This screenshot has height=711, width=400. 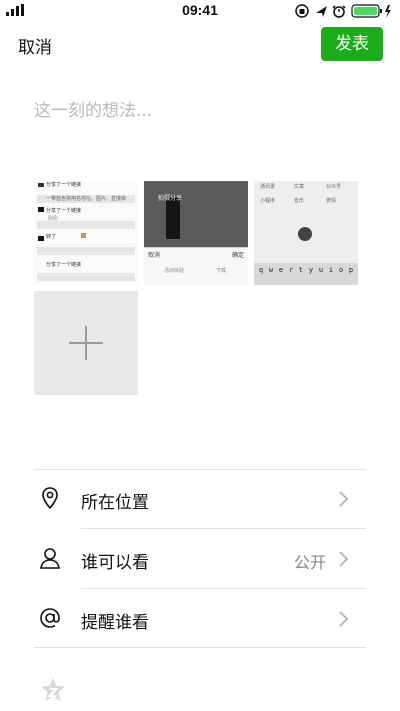 I want to click on thumb2-cancel: 取消, so click(x=154, y=255).